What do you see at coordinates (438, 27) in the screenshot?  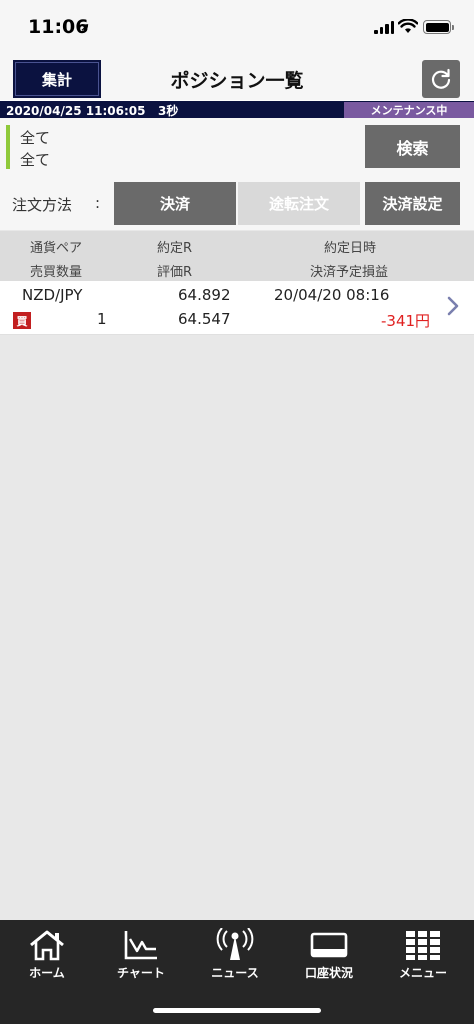 I see `battery-icon` at bounding box center [438, 27].